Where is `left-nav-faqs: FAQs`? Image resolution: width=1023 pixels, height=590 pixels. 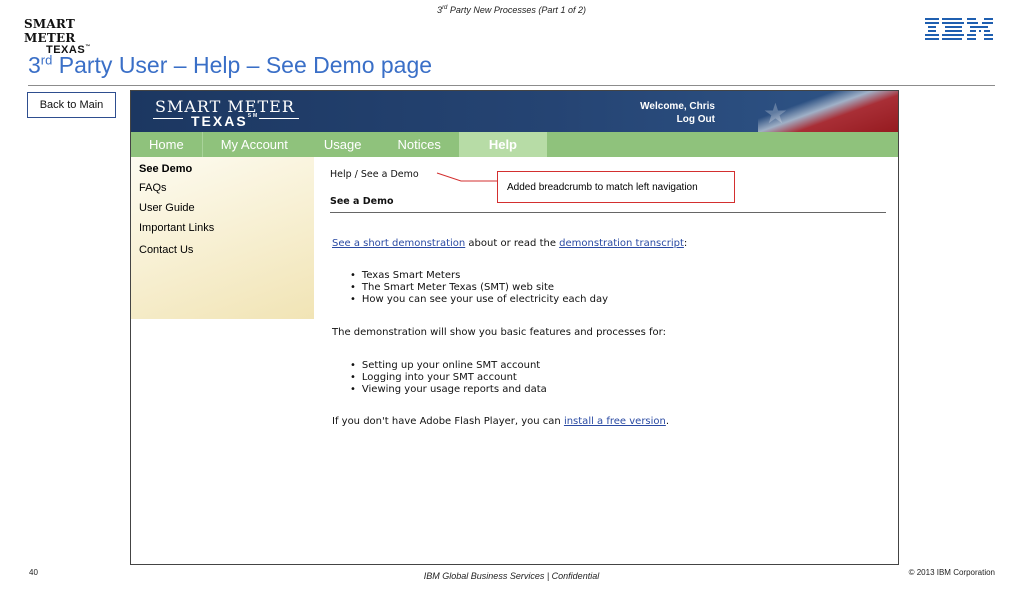
left-nav-faqs: FAQs is located at coordinates (153, 188).